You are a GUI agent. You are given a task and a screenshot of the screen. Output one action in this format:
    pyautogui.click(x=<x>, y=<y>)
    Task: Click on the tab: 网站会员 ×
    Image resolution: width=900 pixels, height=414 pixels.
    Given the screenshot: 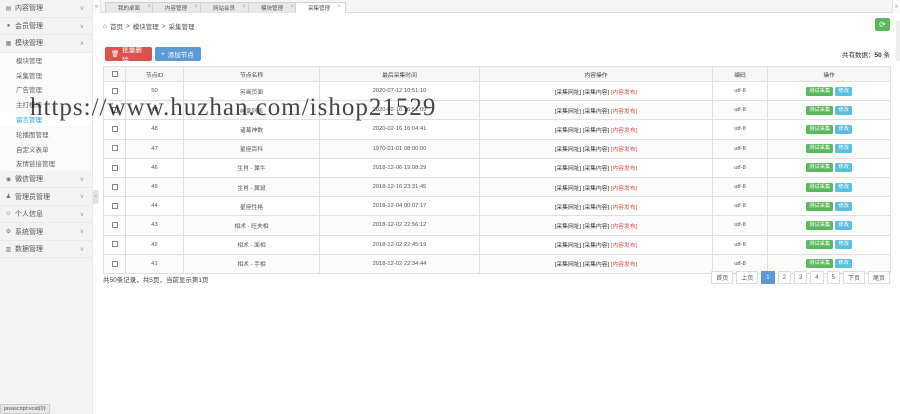 What is the action you would take?
    pyautogui.click(x=225, y=7)
    